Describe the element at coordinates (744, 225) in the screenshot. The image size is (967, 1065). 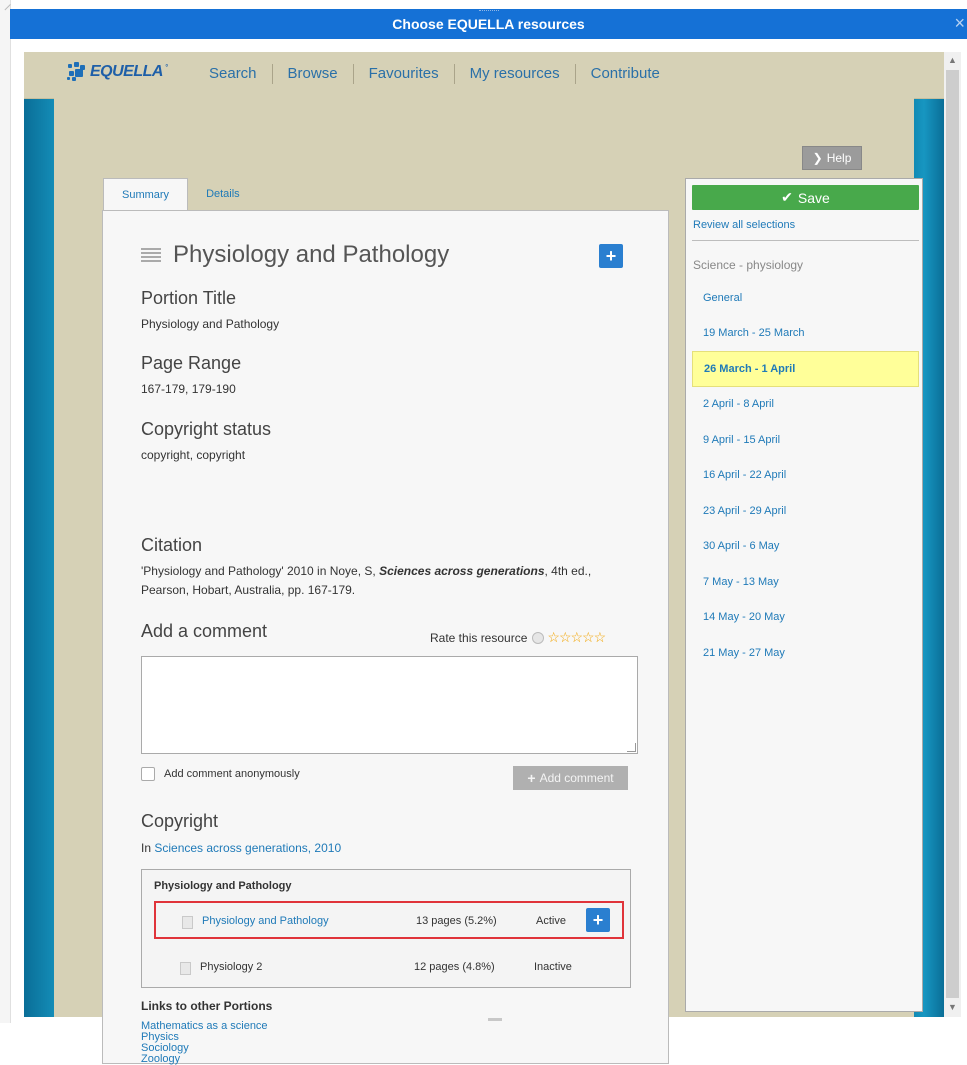
I see `review-selections-link: Review all selections` at that location.